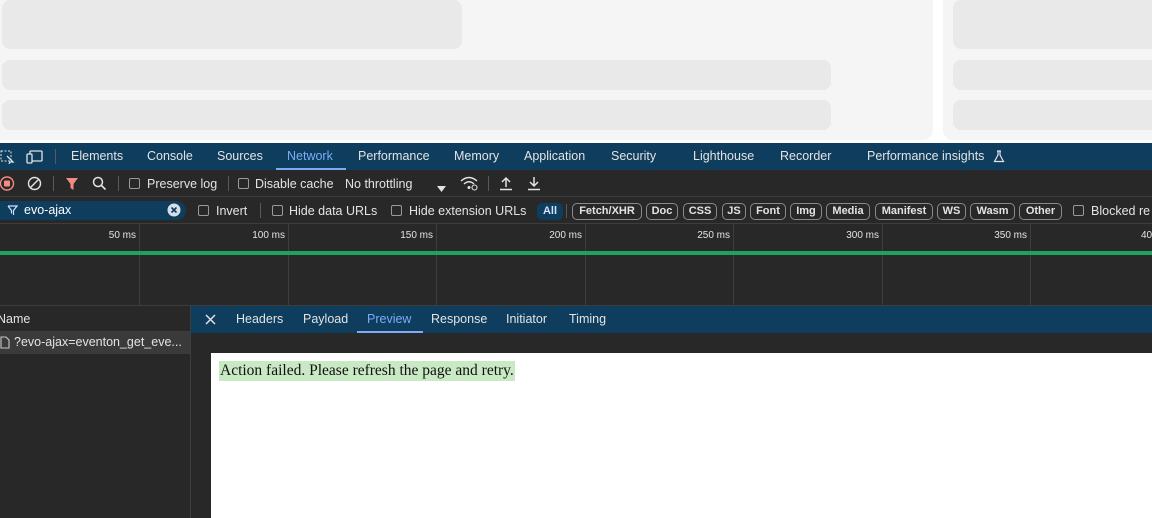 This screenshot has height=518, width=1152. I want to click on timeline-tick-label: 100 ms, so click(268, 235).